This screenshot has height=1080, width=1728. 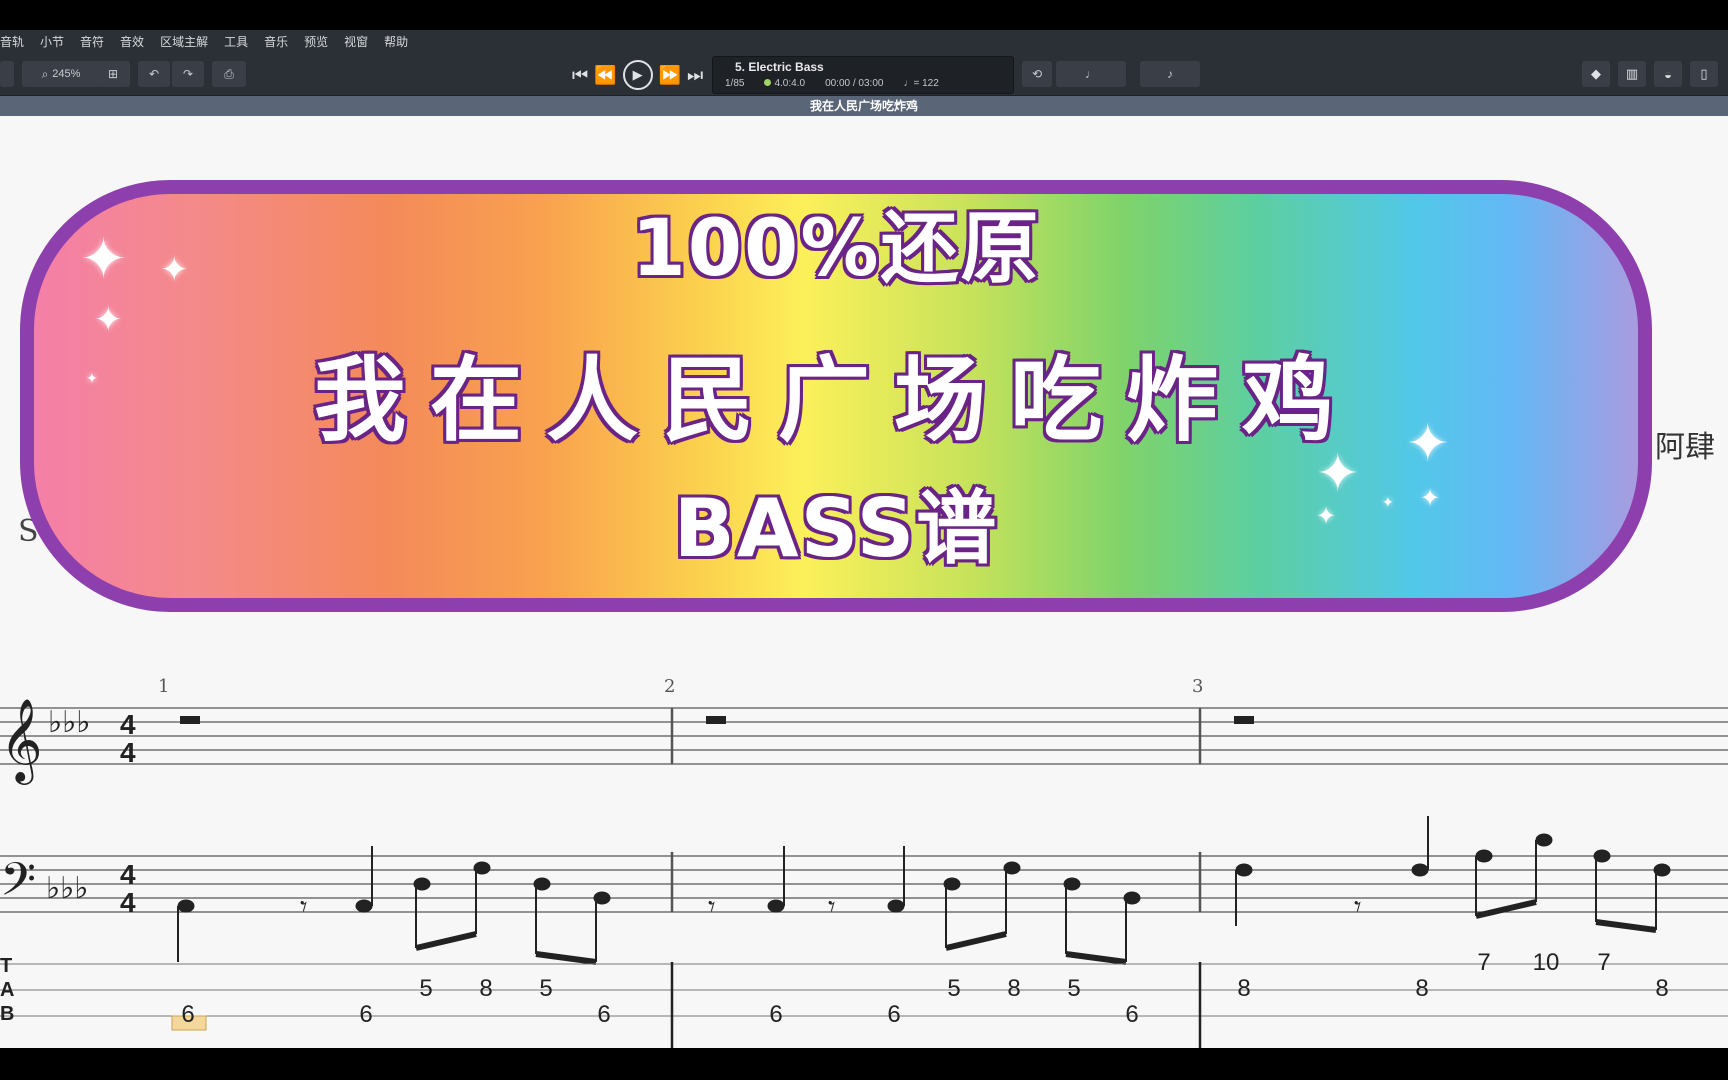 What do you see at coordinates (864, 106) in the screenshot?
I see `document-title: 我在人民广场吃炸鸡` at bounding box center [864, 106].